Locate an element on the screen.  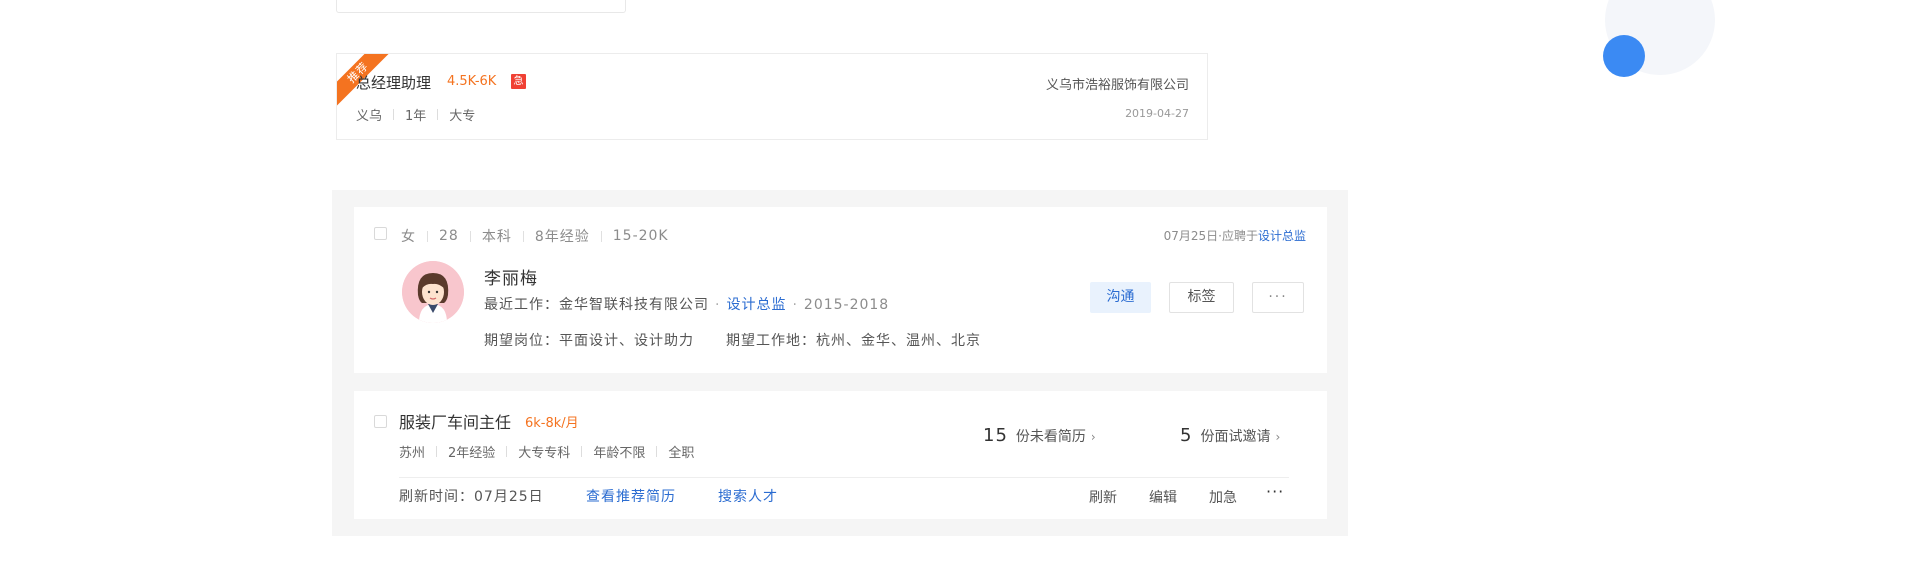
unread-count: 15 is located at coordinates (995, 435).